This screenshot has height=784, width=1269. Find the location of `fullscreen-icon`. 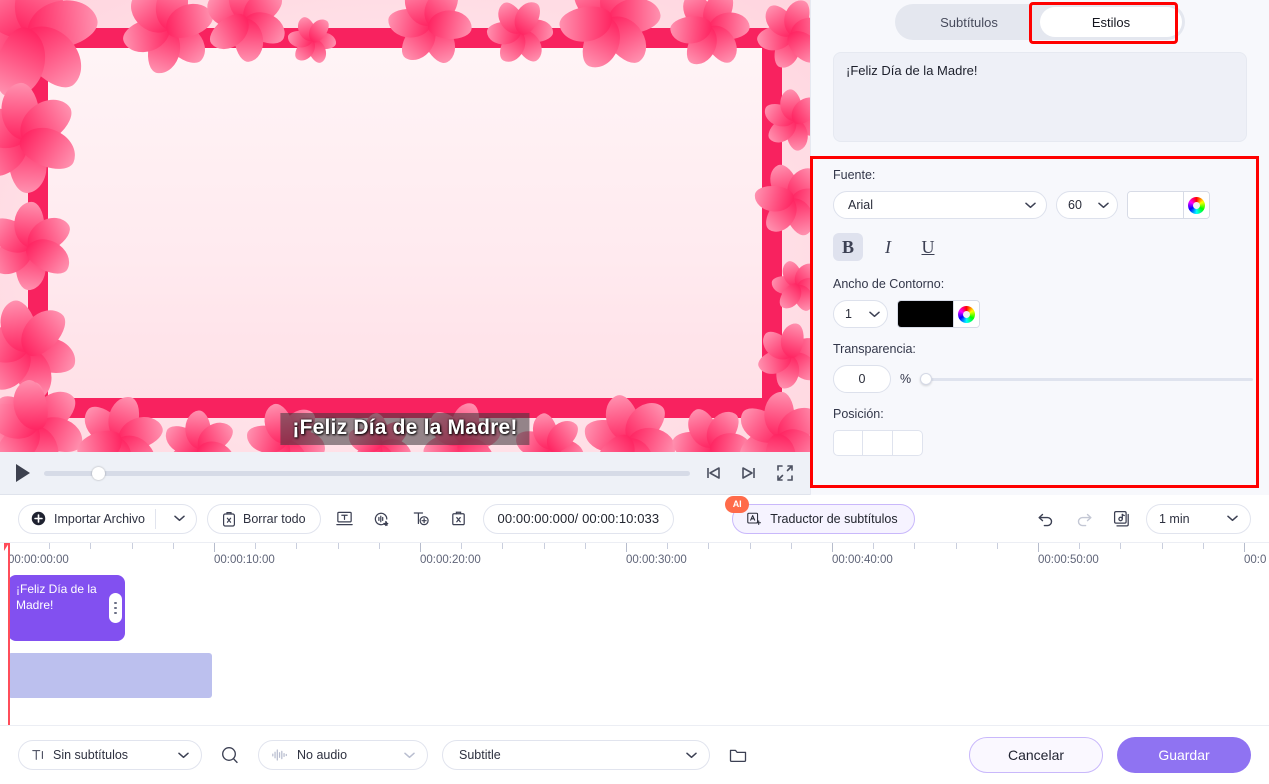

fullscreen-icon is located at coordinates (785, 473).